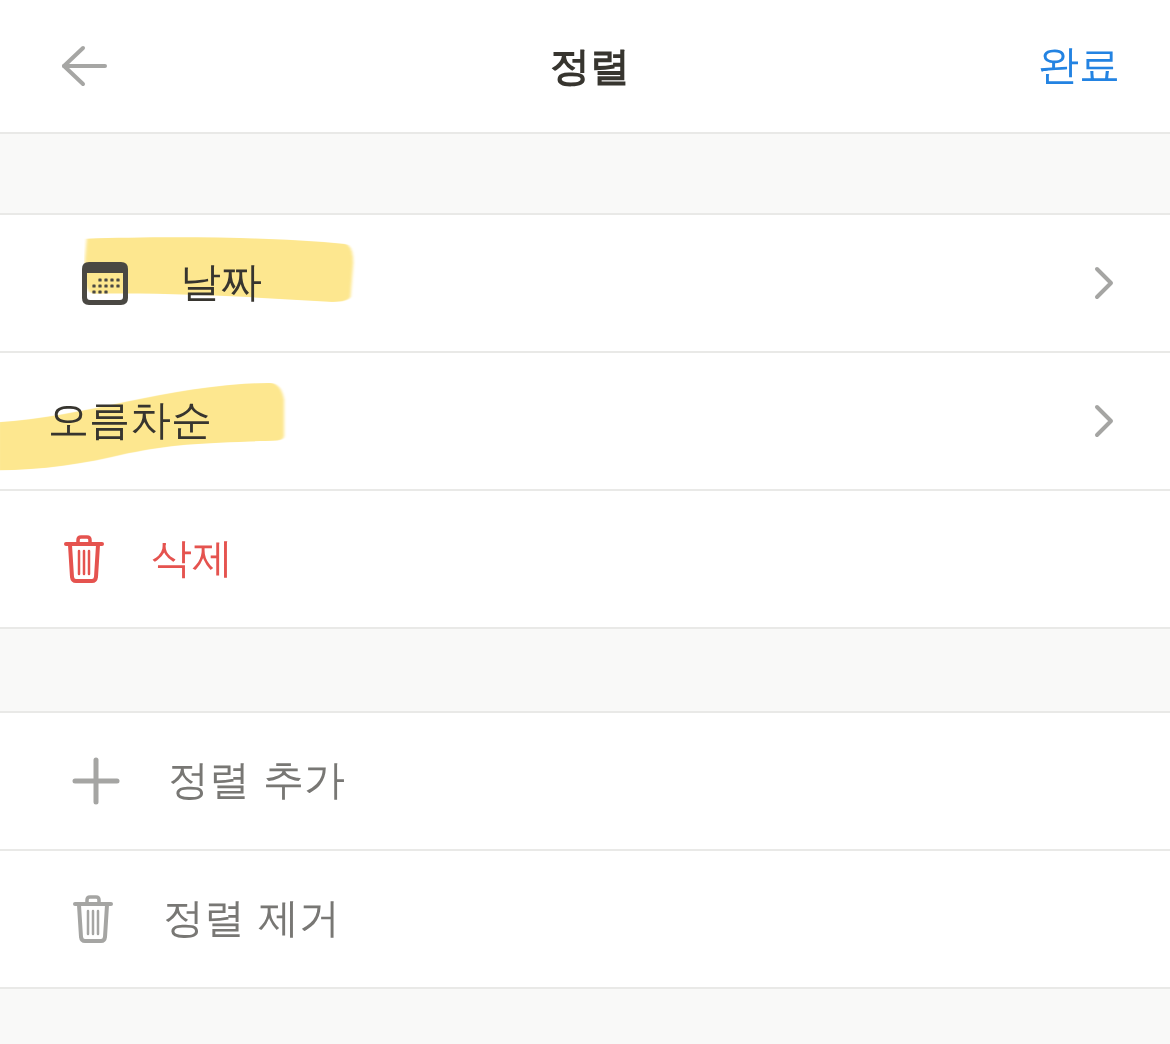 The width and height of the screenshot is (1170, 1044). Describe the element at coordinates (84, 66) in the screenshot. I see `back-button` at that location.